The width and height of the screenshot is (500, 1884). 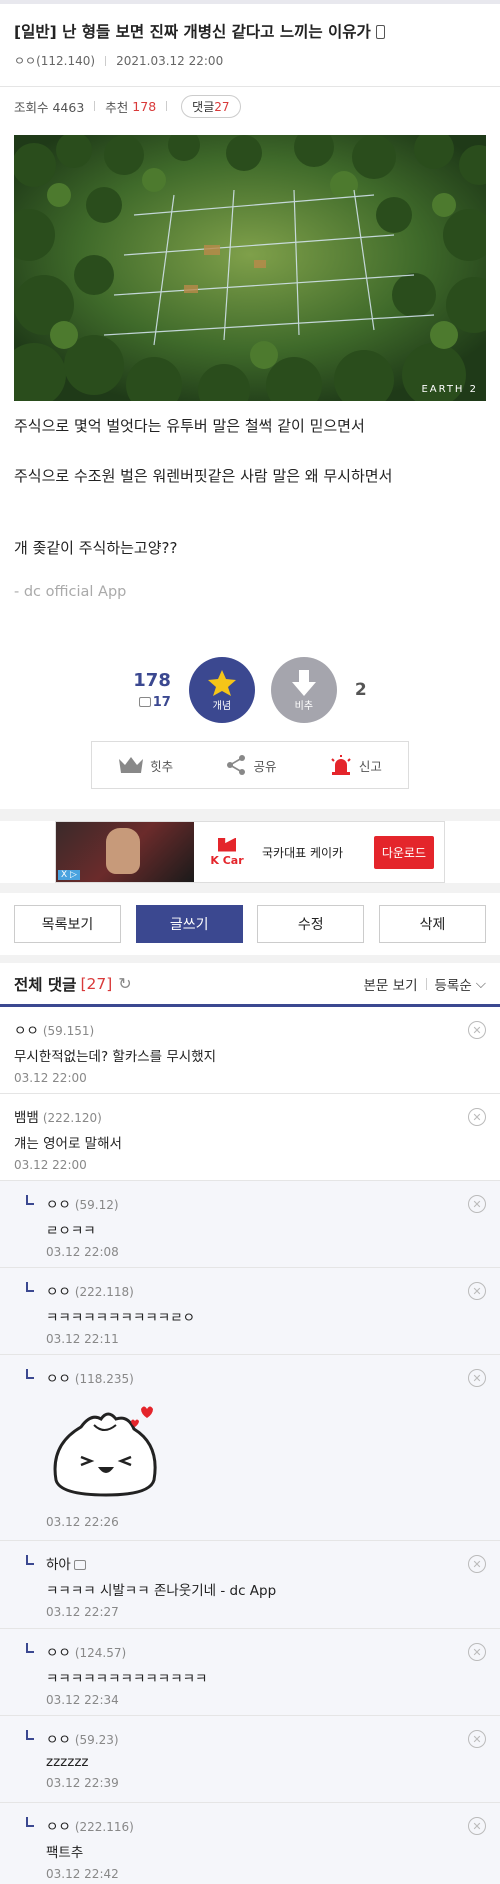 What do you see at coordinates (50, 1078) in the screenshot?
I see `comment-date: 03.12 22:00` at bounding box center [50, 1078].